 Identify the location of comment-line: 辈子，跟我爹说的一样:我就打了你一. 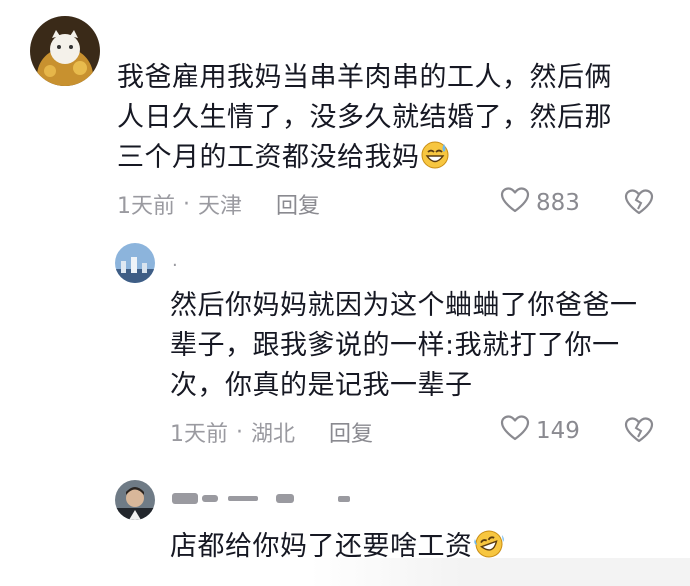
(395, 345).